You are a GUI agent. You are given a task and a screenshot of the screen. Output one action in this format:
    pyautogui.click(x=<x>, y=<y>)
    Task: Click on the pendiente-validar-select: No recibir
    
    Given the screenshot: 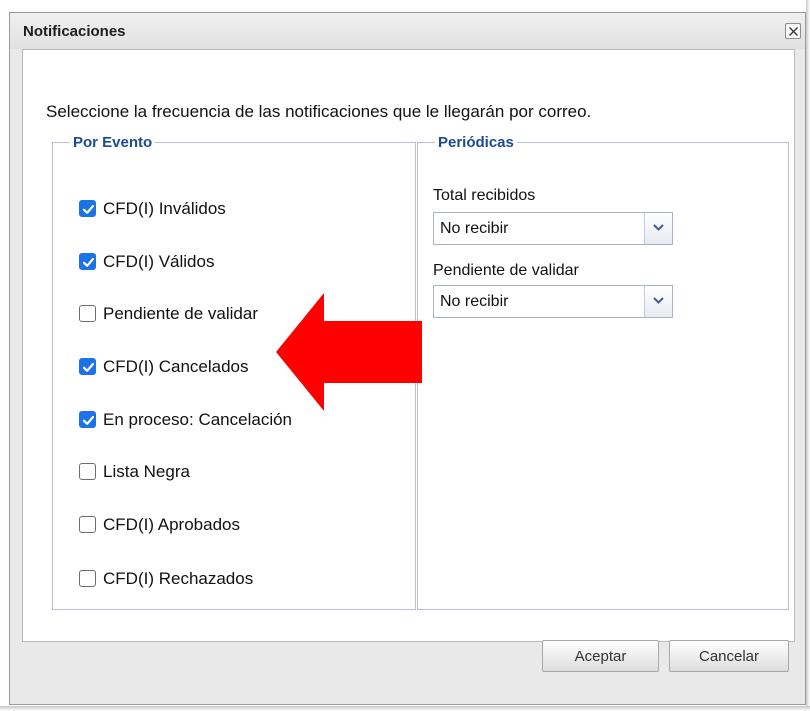 What is the action you would take?
    pyautogui.click(x=553, y=301)
    